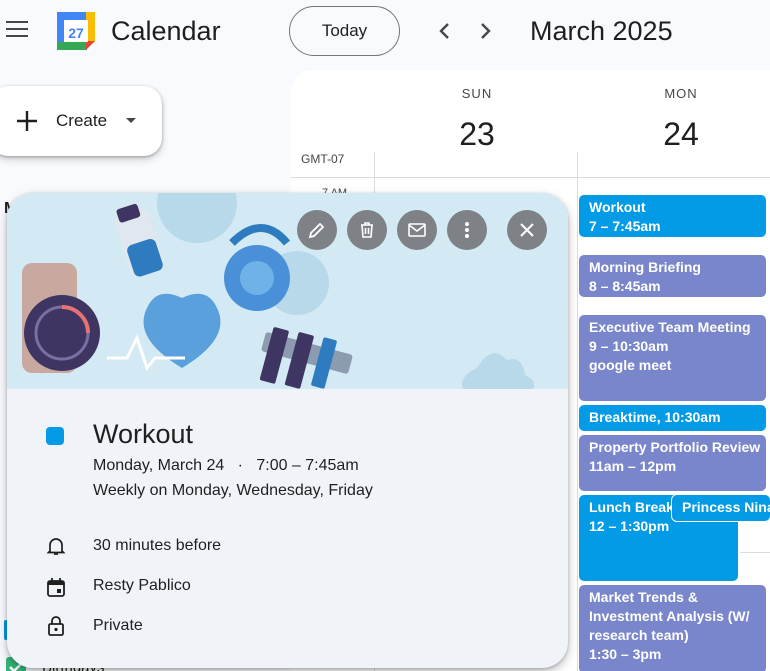  I want to click on edit-icon, so click(317, 230).